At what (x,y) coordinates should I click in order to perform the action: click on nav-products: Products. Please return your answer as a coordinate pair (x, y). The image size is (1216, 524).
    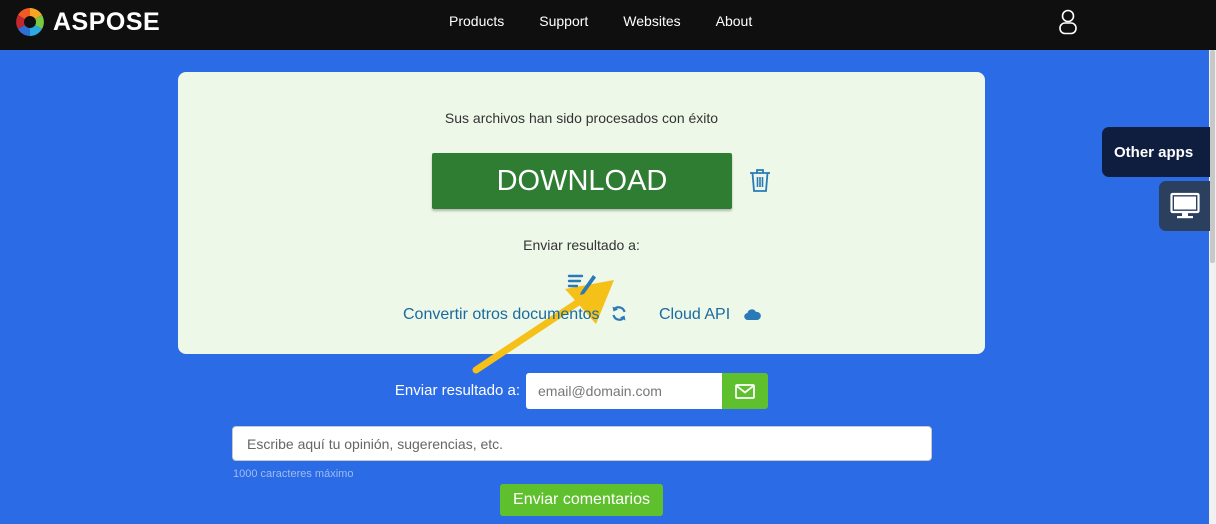
    Looking at the image, I should click on (476, 21).